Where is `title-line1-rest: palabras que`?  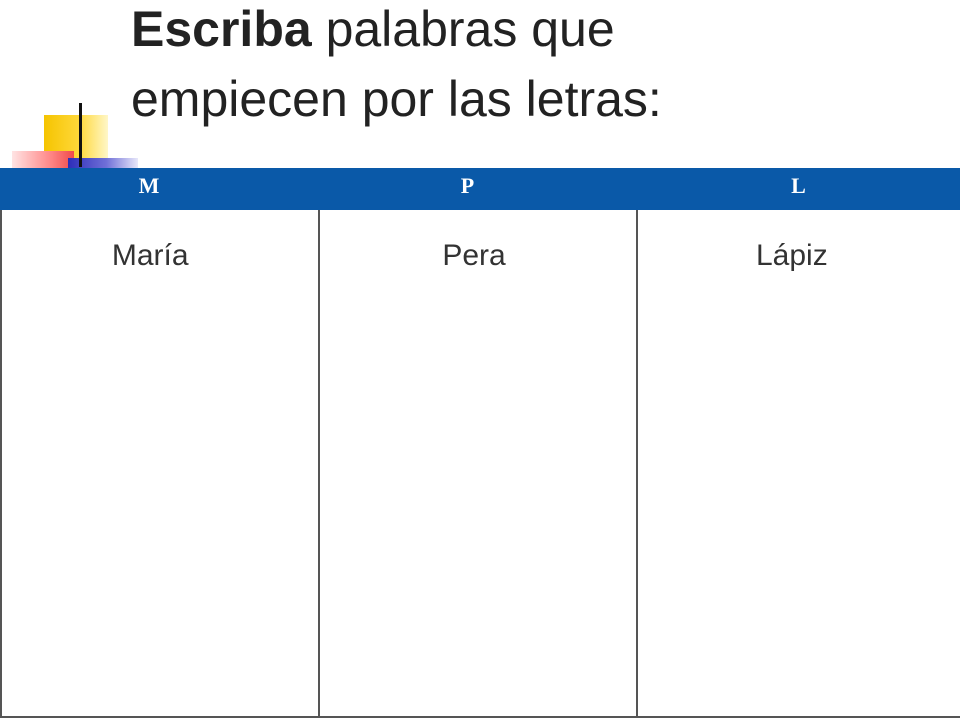
title-line1-rest: palabras que is located at coordinates (463, 29).